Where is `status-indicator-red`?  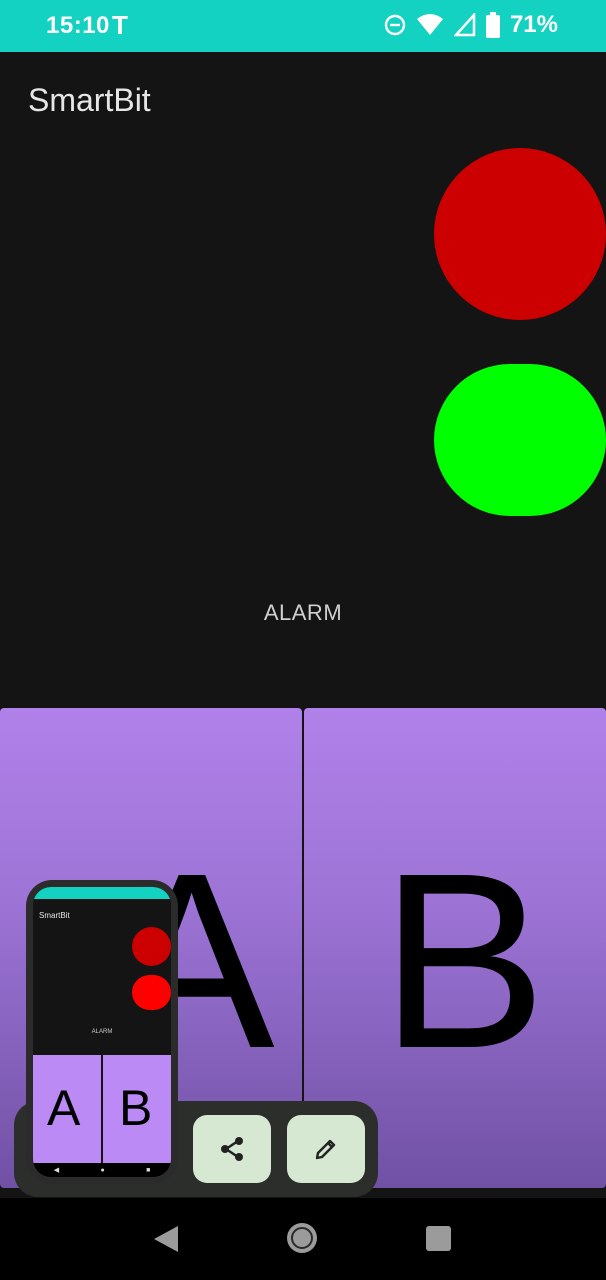 status-indicator-red is located at coordinates (520, 234).